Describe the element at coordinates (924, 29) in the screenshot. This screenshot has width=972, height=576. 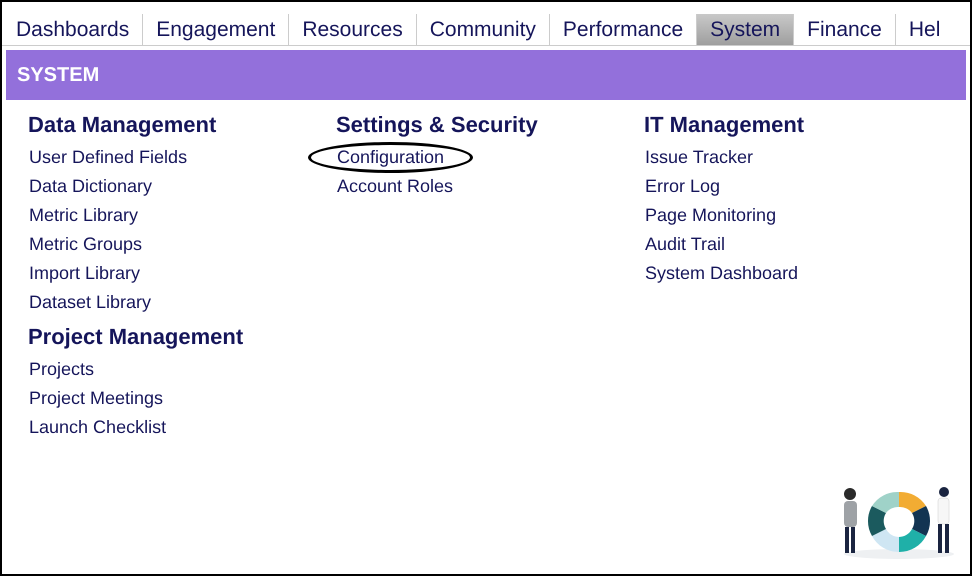
I see `nav-tab: Hel` at that location.